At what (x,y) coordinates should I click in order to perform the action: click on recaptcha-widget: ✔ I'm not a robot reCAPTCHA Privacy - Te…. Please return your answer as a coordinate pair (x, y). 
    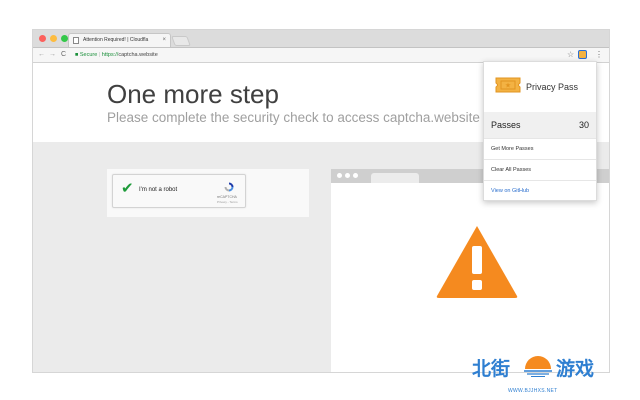
    Looking at the image, I should click on (179, 191).